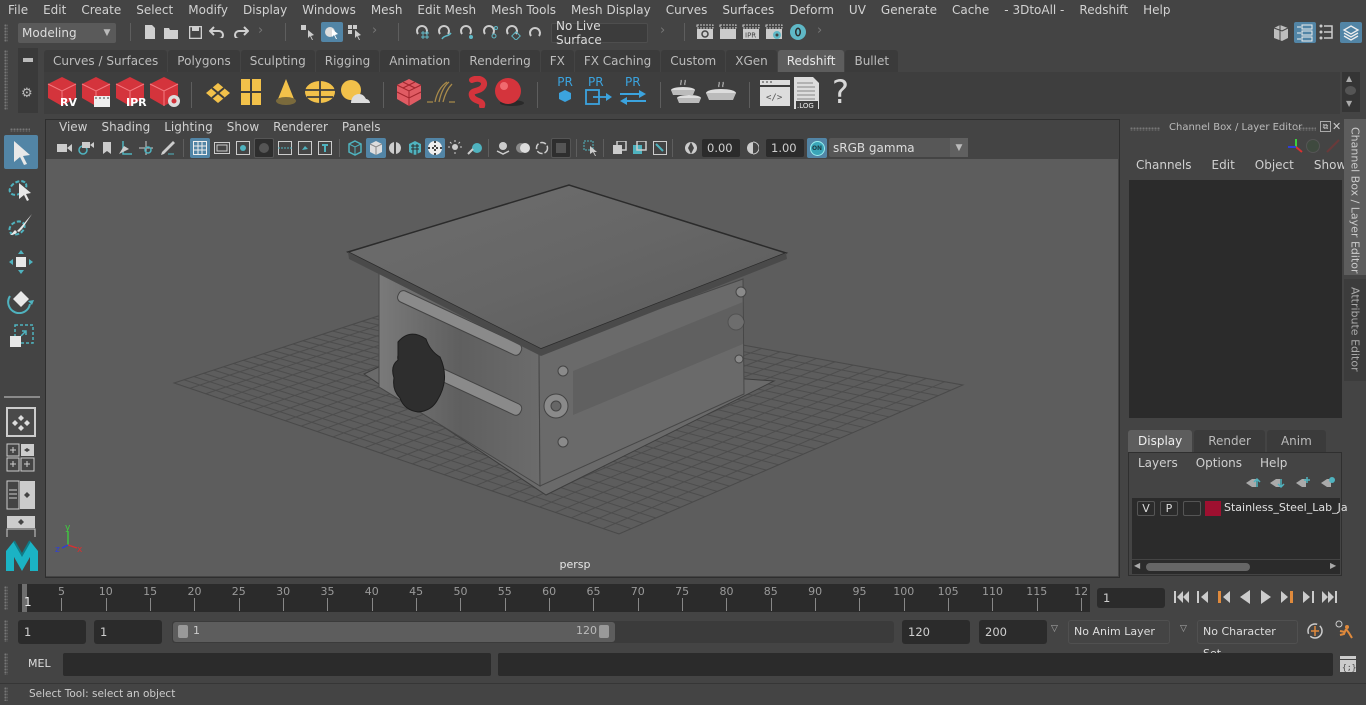 This screenshot has width=1366, height=705. Describe the element at coordinates (1054, 629) in the screenshot. I see `anim-layer-dropdown-arrow-icon: ▽` at that location.